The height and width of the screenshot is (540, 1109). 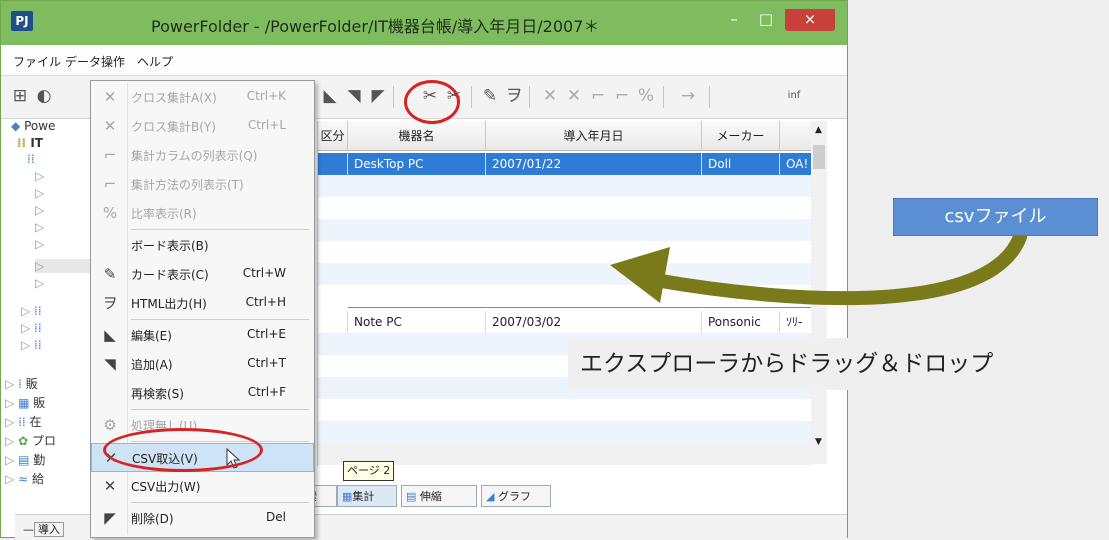 I want to click on header-extra, so click(x=796, y=136).